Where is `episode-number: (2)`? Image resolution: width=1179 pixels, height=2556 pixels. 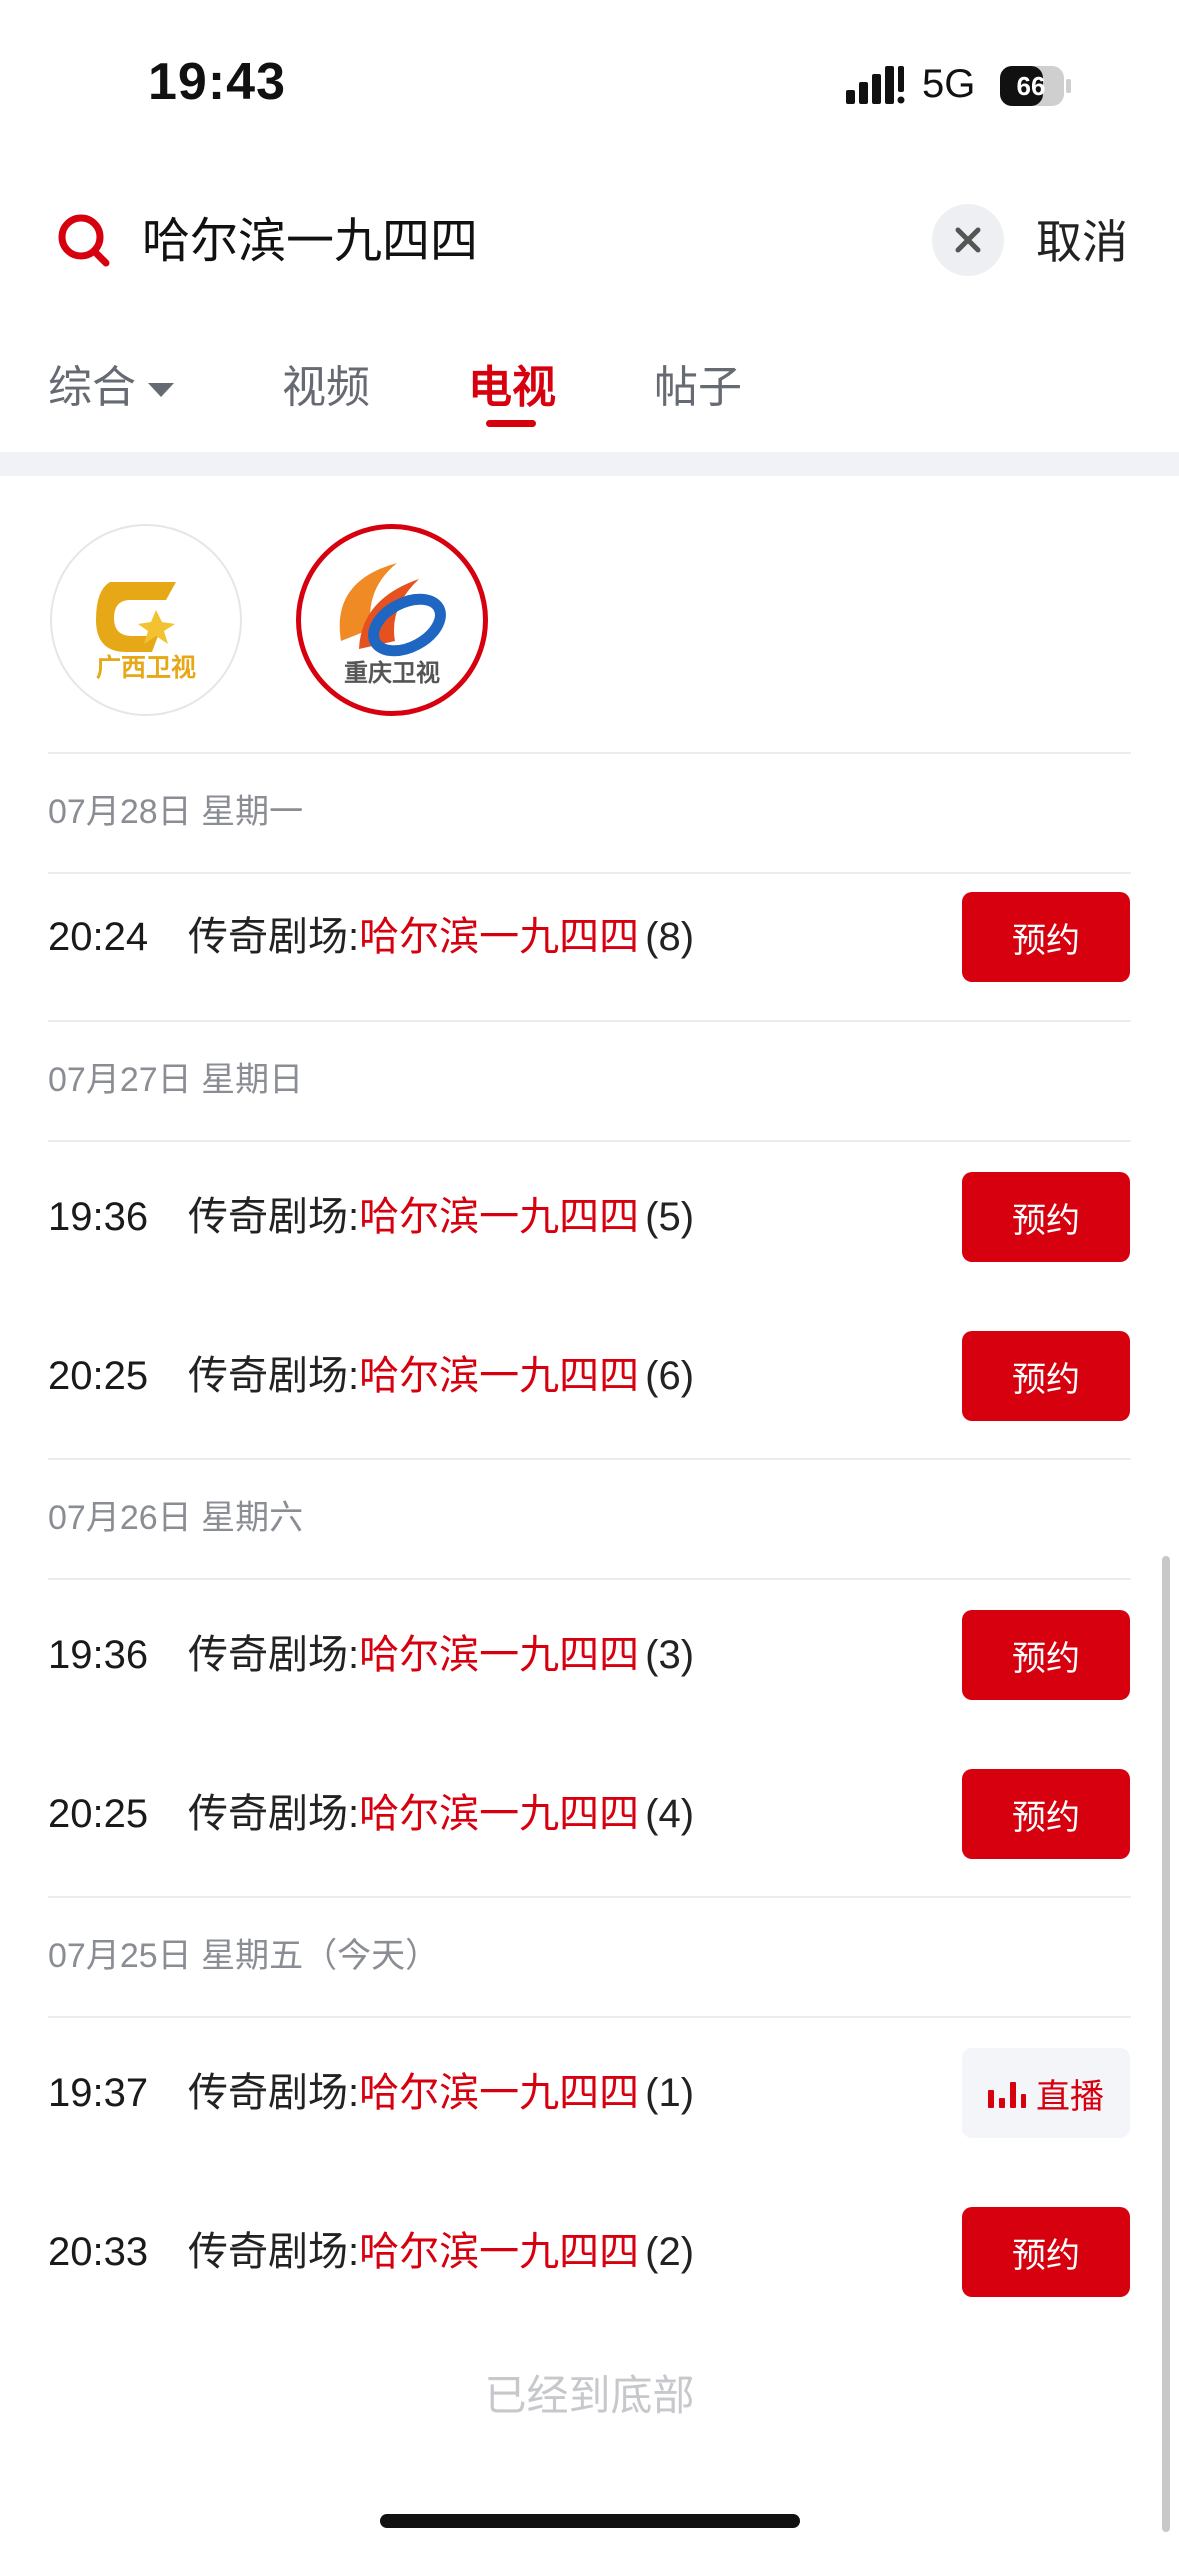 episode-number: (2) is located at coordinates (670, 2252).